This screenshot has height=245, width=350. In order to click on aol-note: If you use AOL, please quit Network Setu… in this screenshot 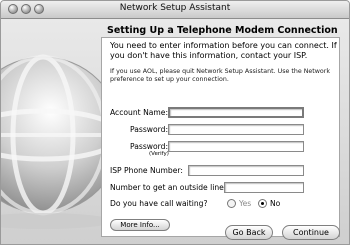, I will do `click(220, 75)`.